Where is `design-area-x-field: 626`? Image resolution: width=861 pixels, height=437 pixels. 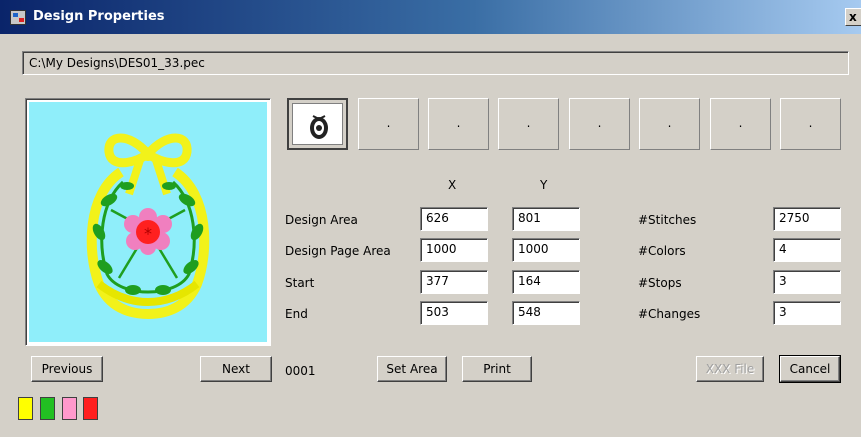 design-area-x-field: 626 is located at coordinates (454, 219).